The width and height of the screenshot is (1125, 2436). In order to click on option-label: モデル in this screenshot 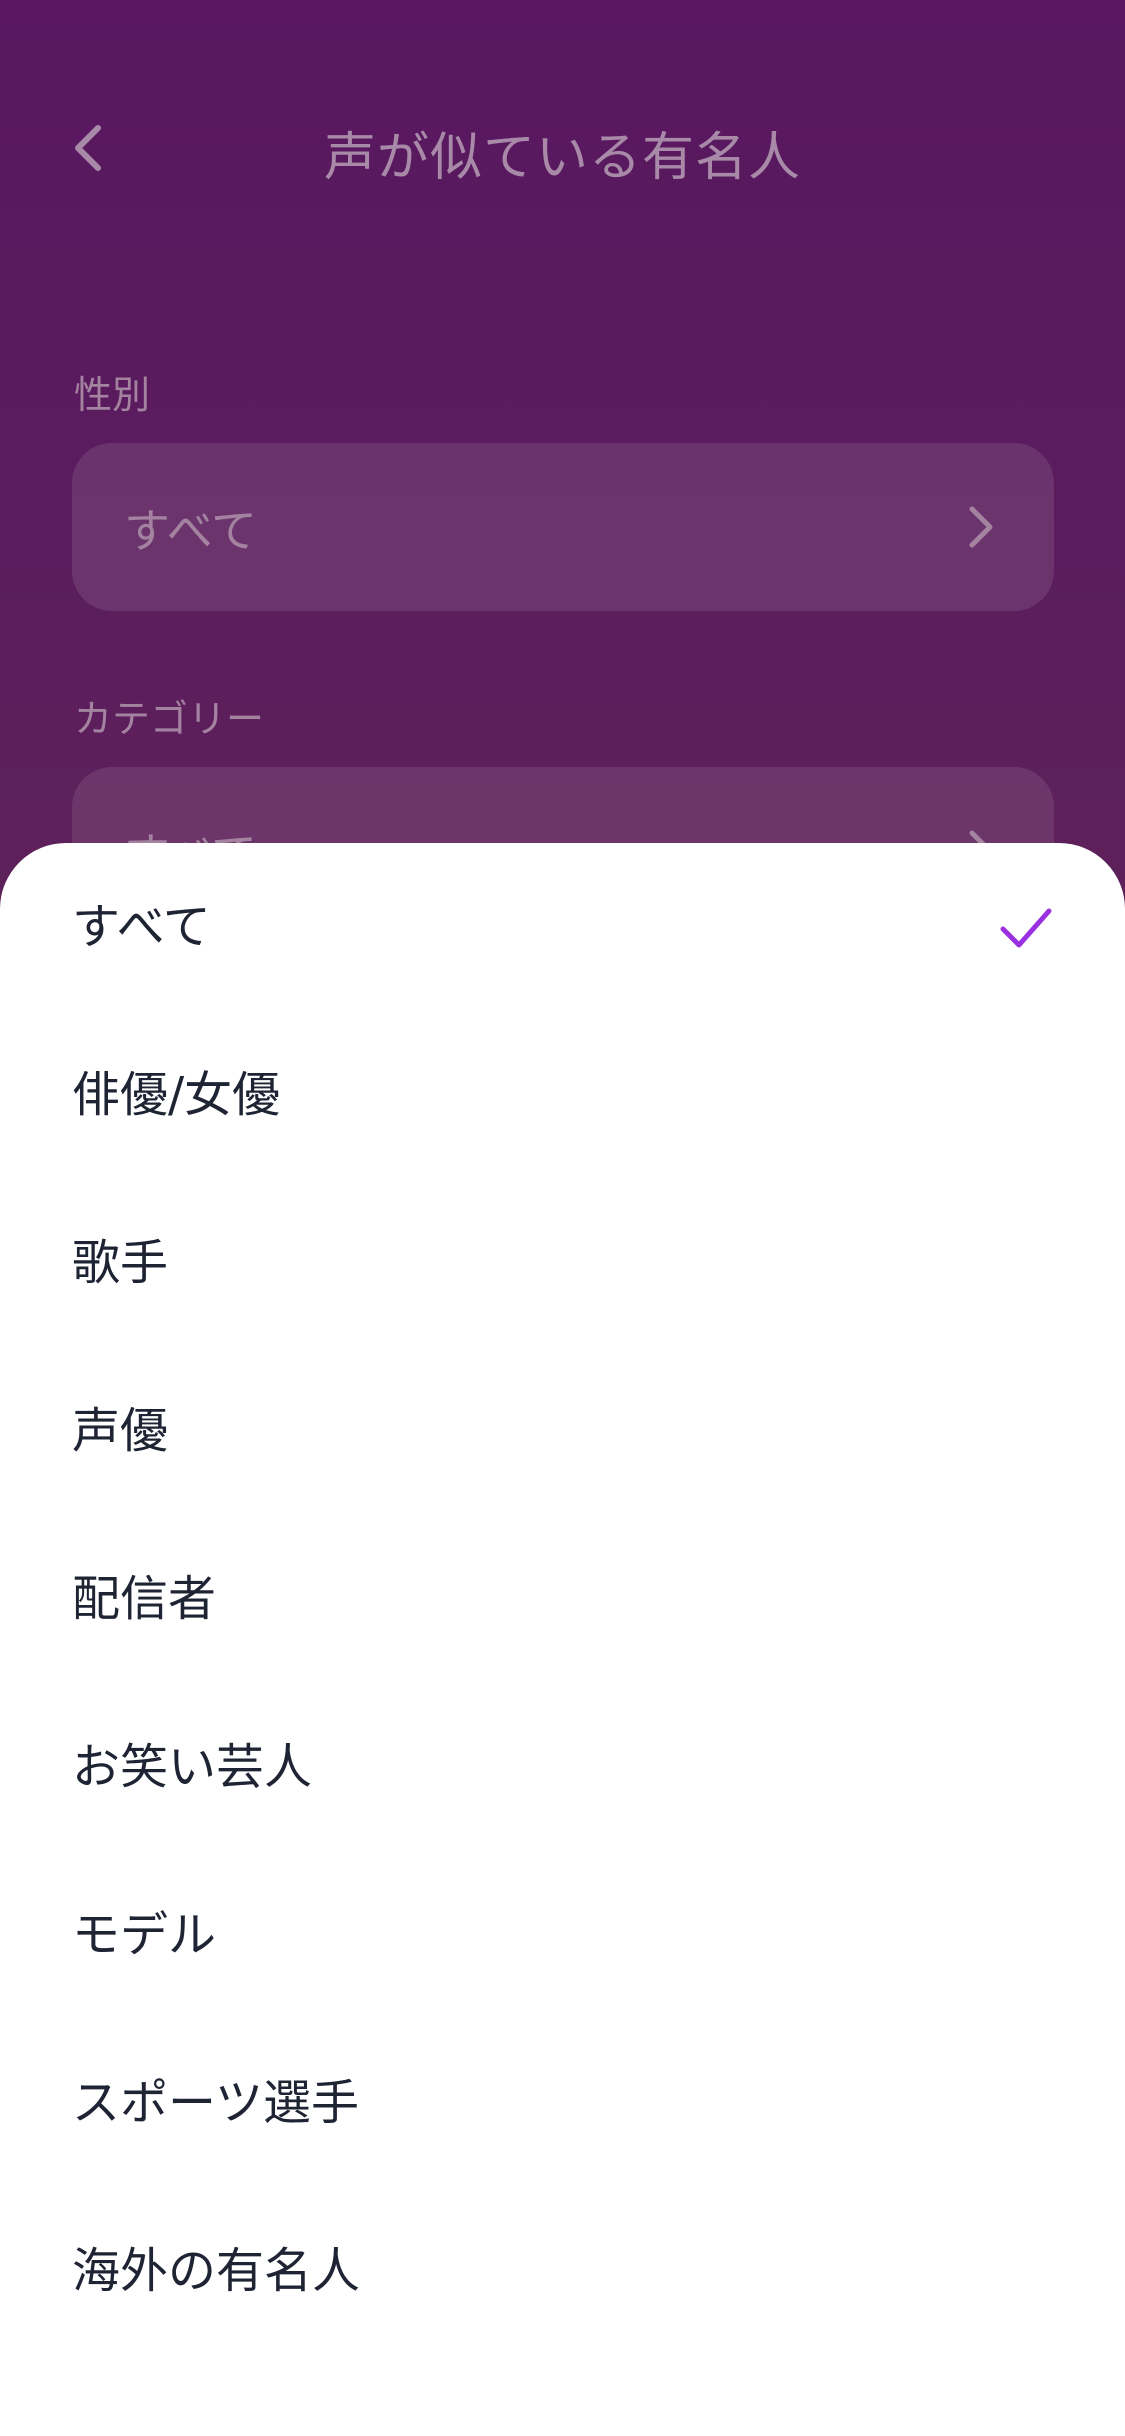, I will do `click(144, 1935)`.